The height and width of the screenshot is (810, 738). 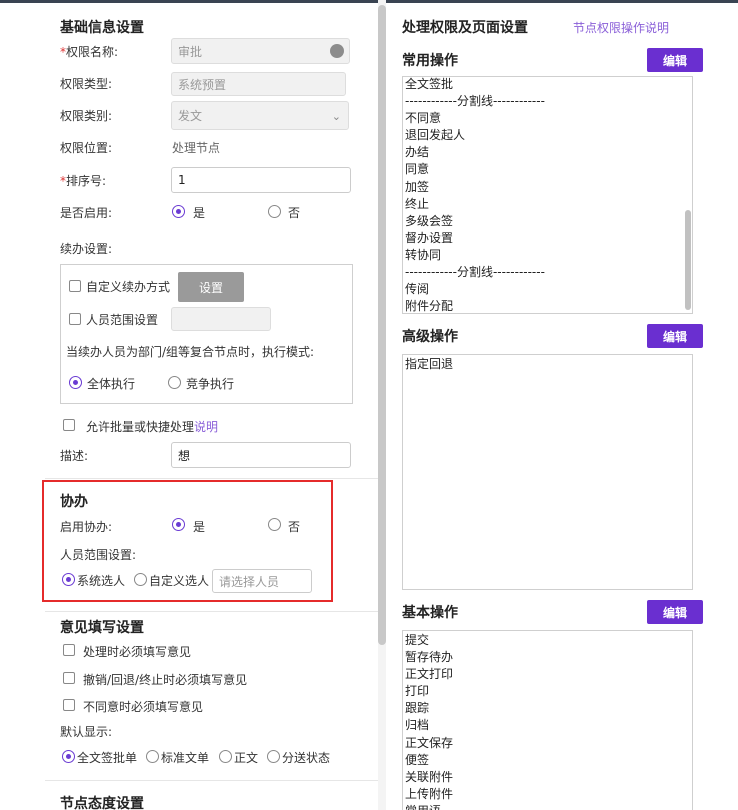 What do you see at coordinates (306, 758) in the screenshot?
I see `display-d4-label: 分送状态` at bounding box center [306, 758].